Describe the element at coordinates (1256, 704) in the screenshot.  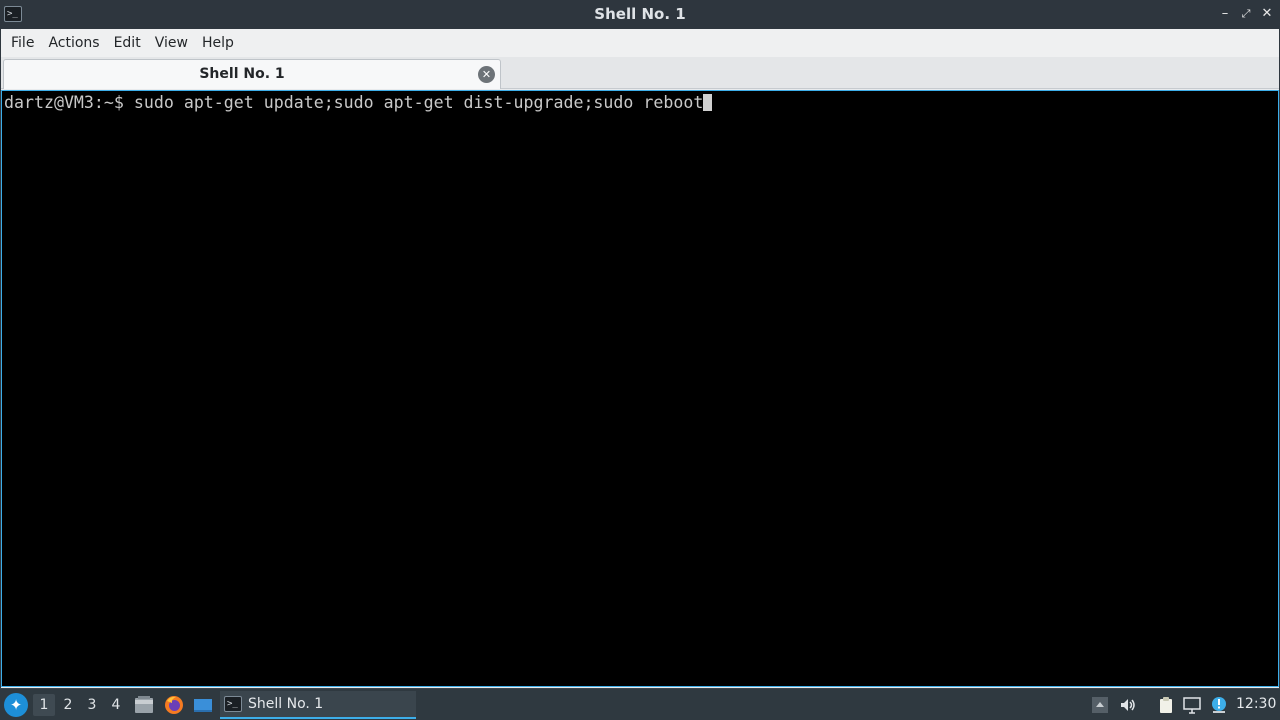
I see `clock: 12:30` at that location.